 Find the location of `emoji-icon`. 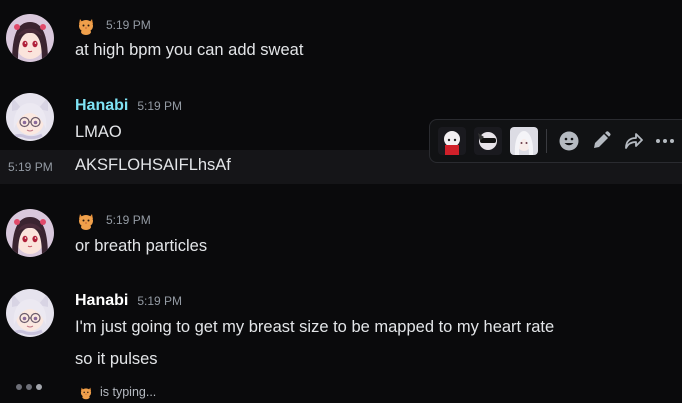

emoji-icon is located at coordinates (569, 141).